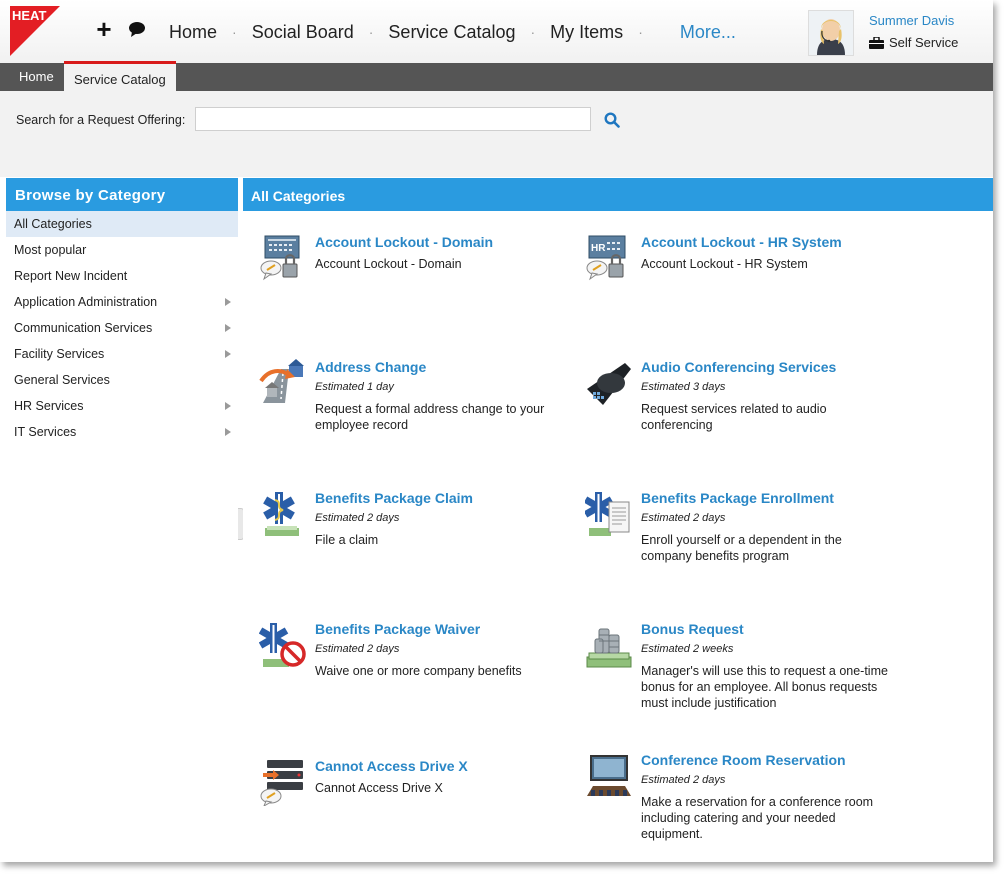 The width and height of the screenshot is (1008, 876). What do you see at coordinates (612, 120) in the screenshot?
I see `search-icon` at bounding box center [612, 120].